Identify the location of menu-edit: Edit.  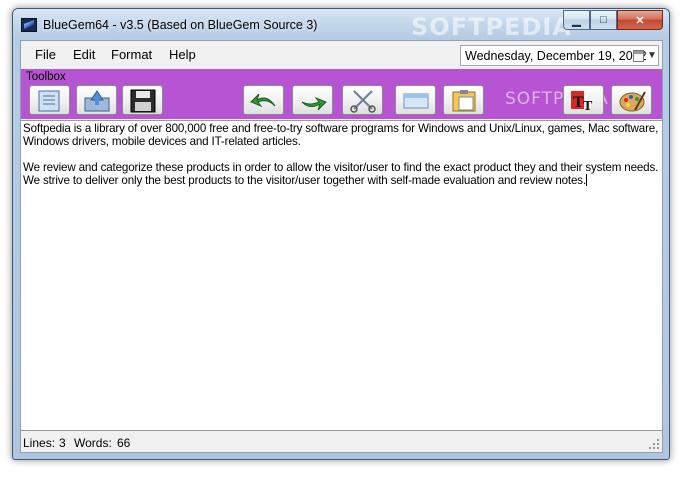
(84, 54).